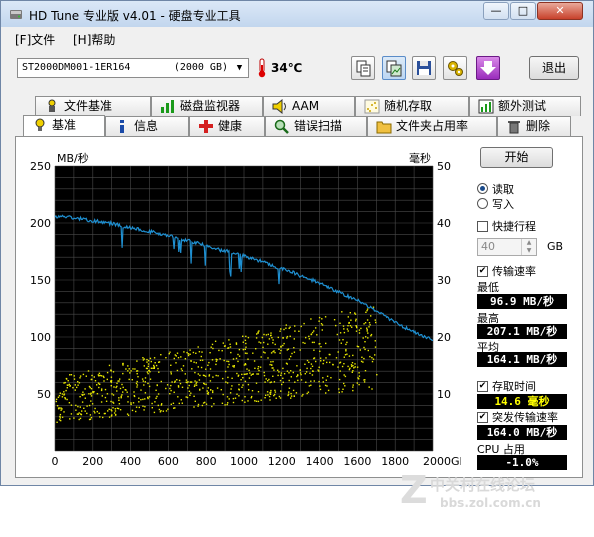 The height and width of the screenshot is (537, 594). Describe the element at coordinates (133, 68) in the screenshot. I see `drive-select: ST2000DM001-1ER164 (2000 GB) ▼` at that location.